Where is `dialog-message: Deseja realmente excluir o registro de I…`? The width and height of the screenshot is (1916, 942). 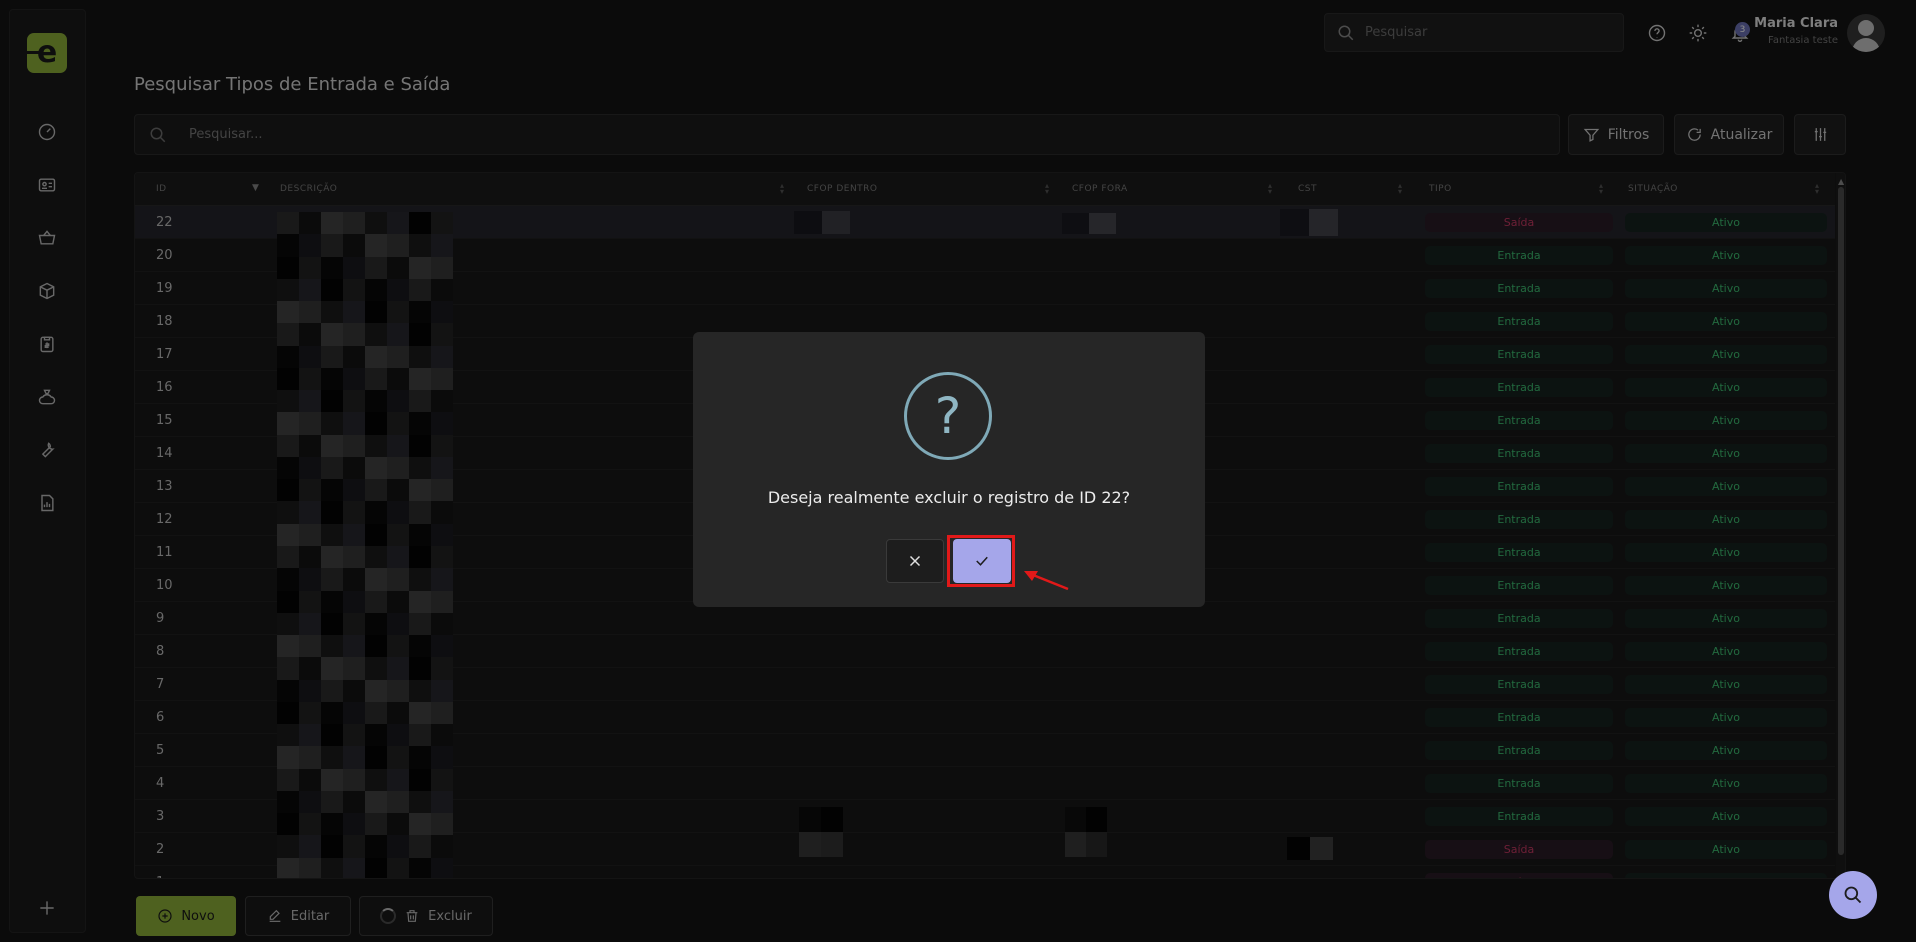
dialog-message: Deseja realmente excluir o registro de I… is located at coordinates (949, 497).